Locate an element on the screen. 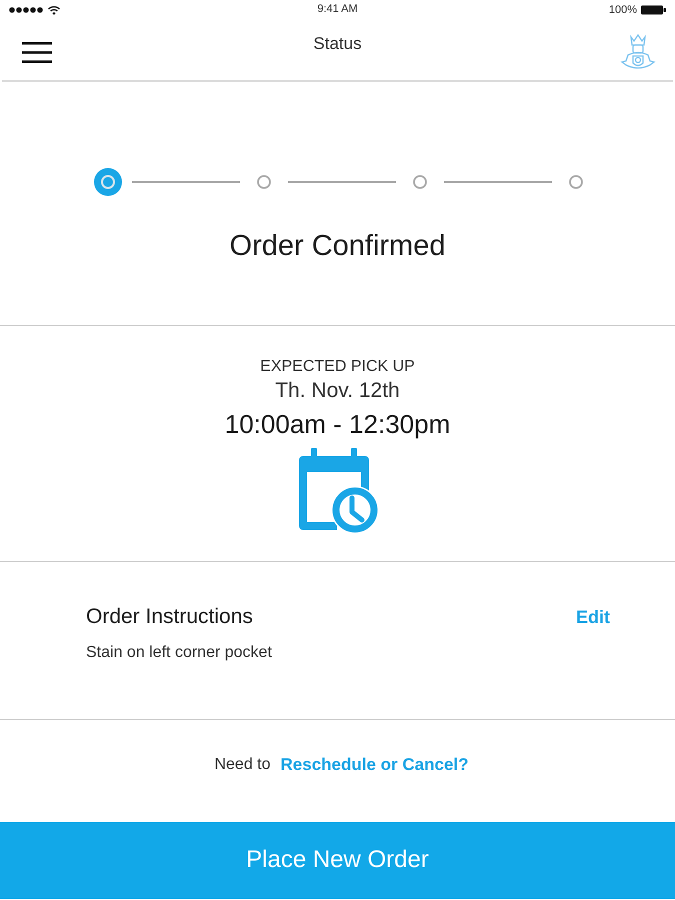 The image size is (675, 900). instructions-text: Stain on left corner pocket is located at coordinates (179, 653).